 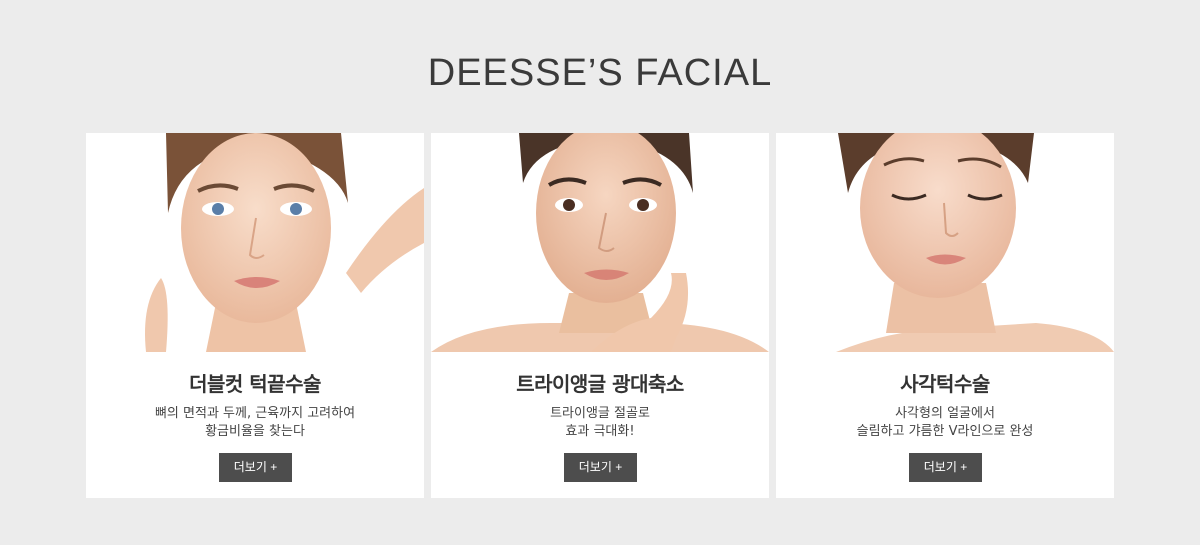 I want to click on card-description-line: 트라이앵글 절골로, so click(x=600, y=413).